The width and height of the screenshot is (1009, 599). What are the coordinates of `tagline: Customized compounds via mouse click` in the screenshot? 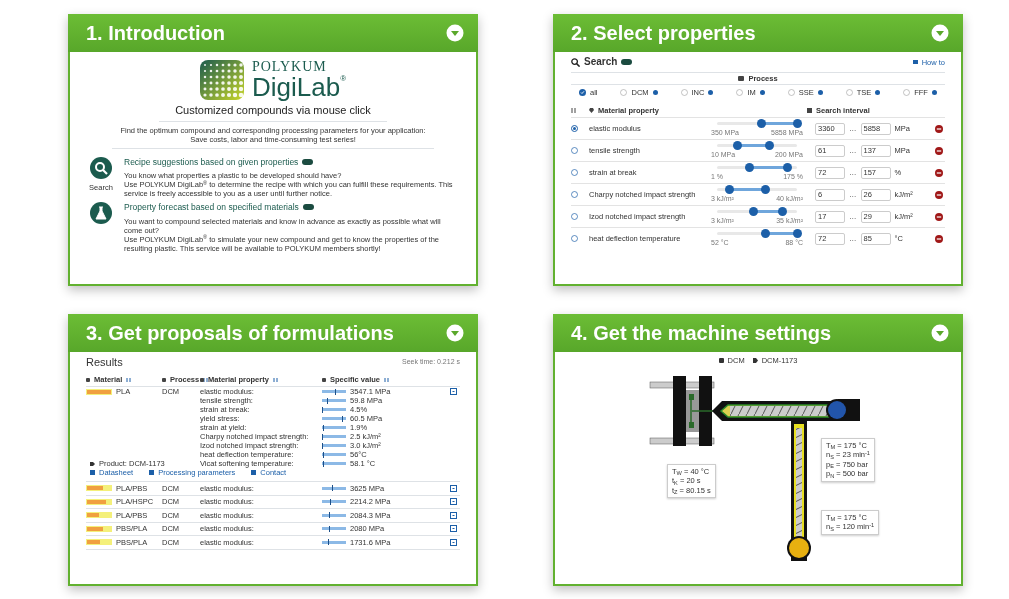 It's located at (273, 113).